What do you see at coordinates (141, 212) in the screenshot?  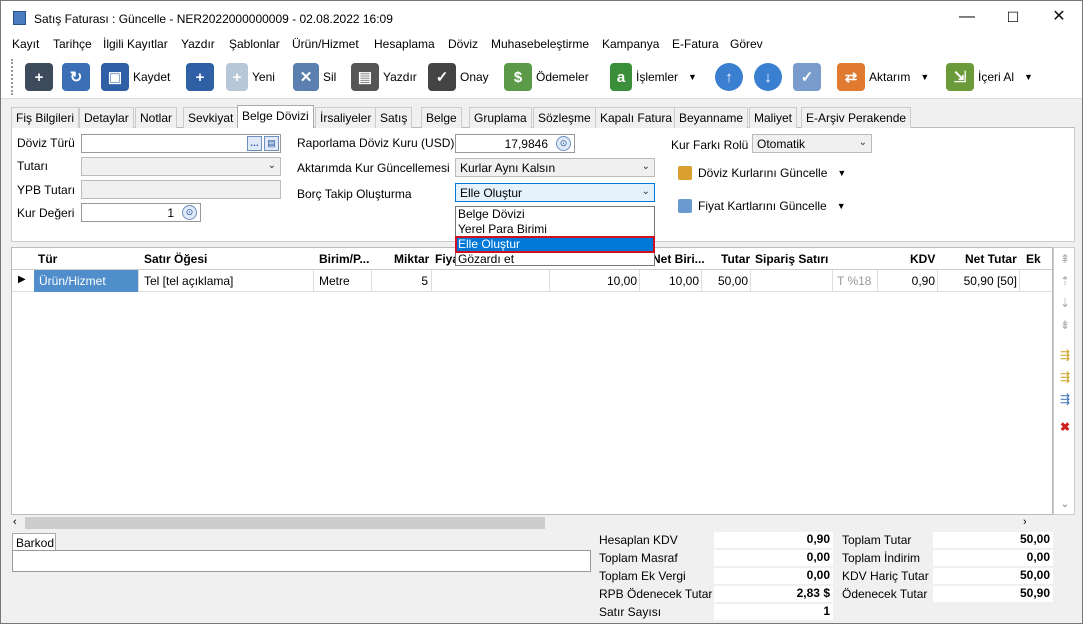 I see `kur-degeri-field: 1 ⊙` at bounding box center [141, 212].